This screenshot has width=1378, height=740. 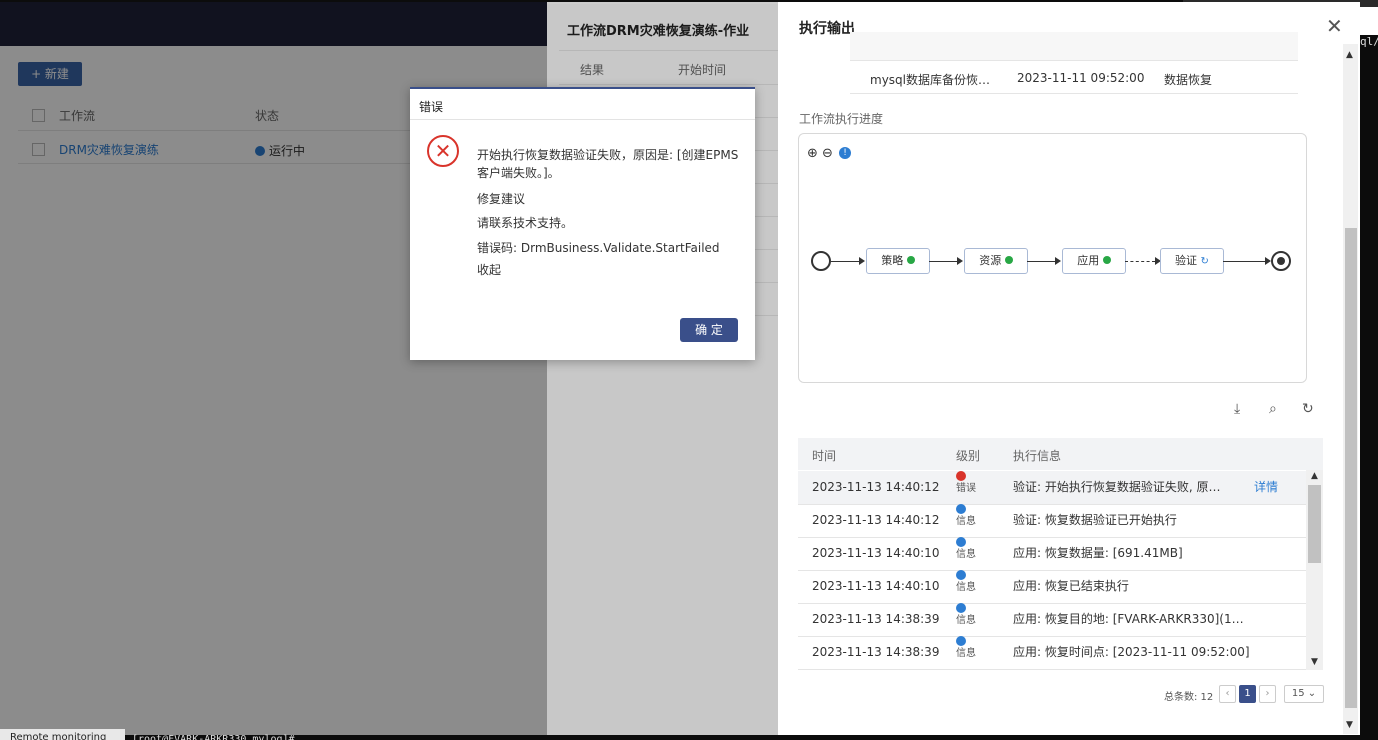 What do you see at coordinates (1273, 409) in the screenshot?
I see `search-icon: ⌕` at bounding box center [1273, 409].